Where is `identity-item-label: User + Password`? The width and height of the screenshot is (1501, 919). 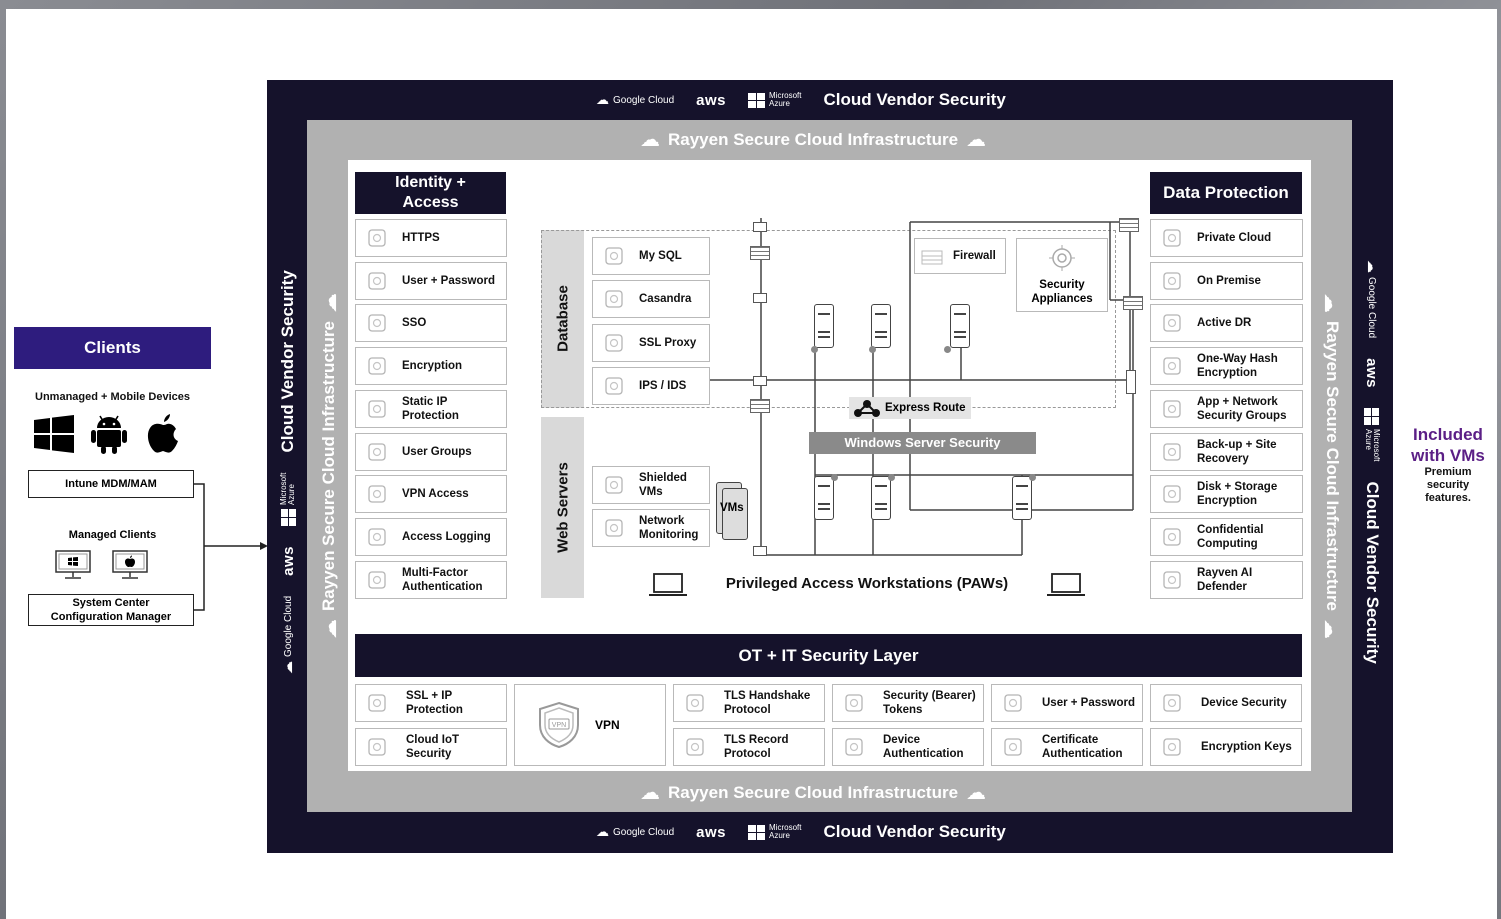
identity-item-label: User + Password is located at coordinates (449, 280).